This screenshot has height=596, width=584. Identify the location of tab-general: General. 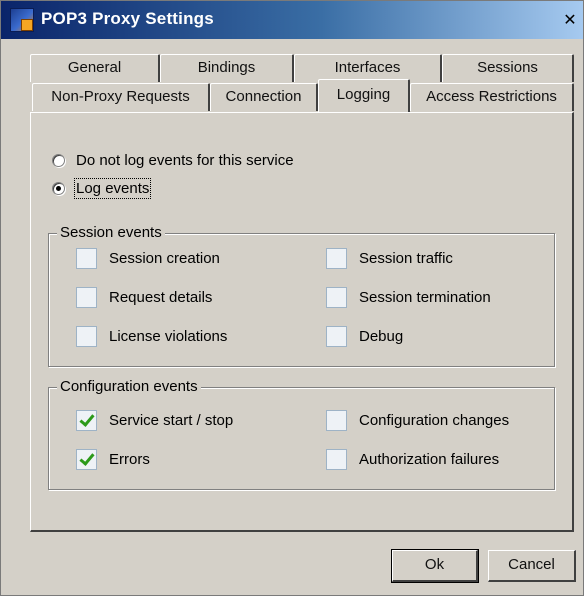
(95, 68).